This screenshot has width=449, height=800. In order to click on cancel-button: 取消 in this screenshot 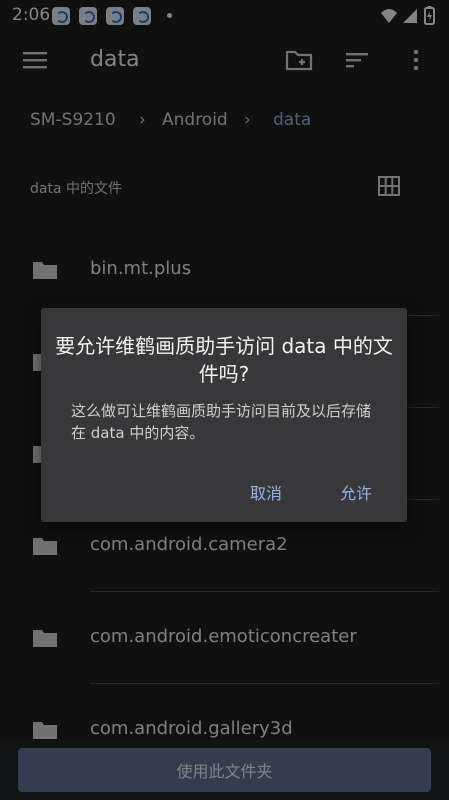, I will do `click(266, 492)`.